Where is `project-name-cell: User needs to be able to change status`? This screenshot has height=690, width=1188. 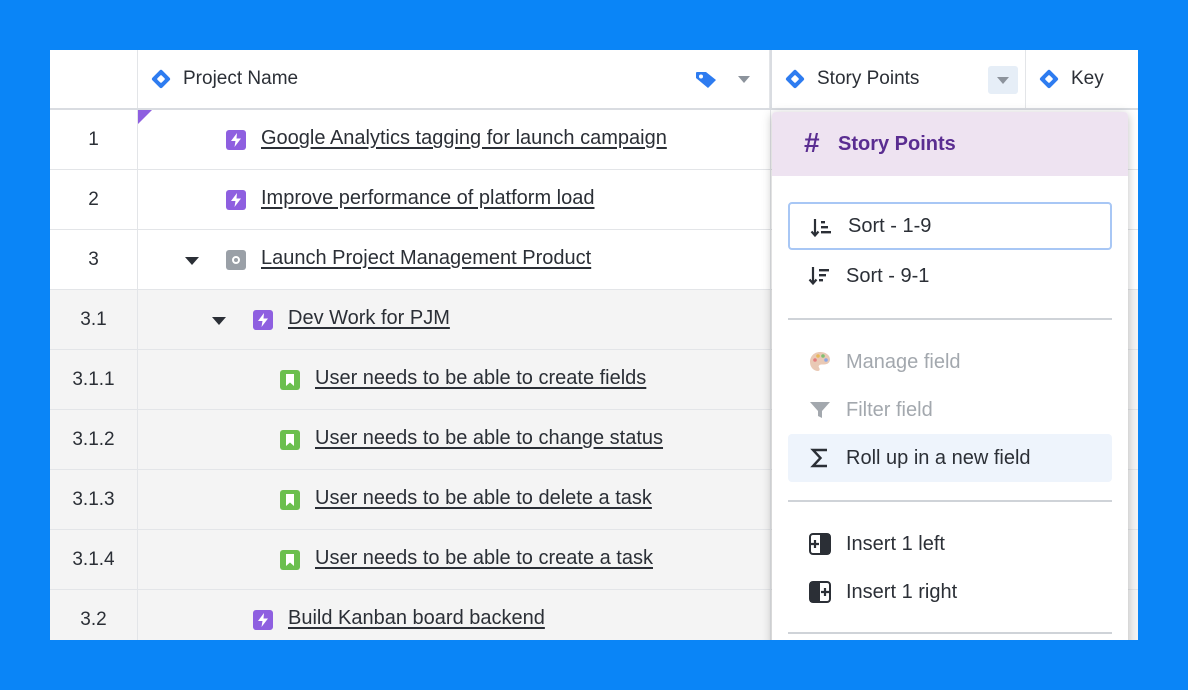 project-name-cell: User needs to be able to change status is located at coordinates (454, 439).